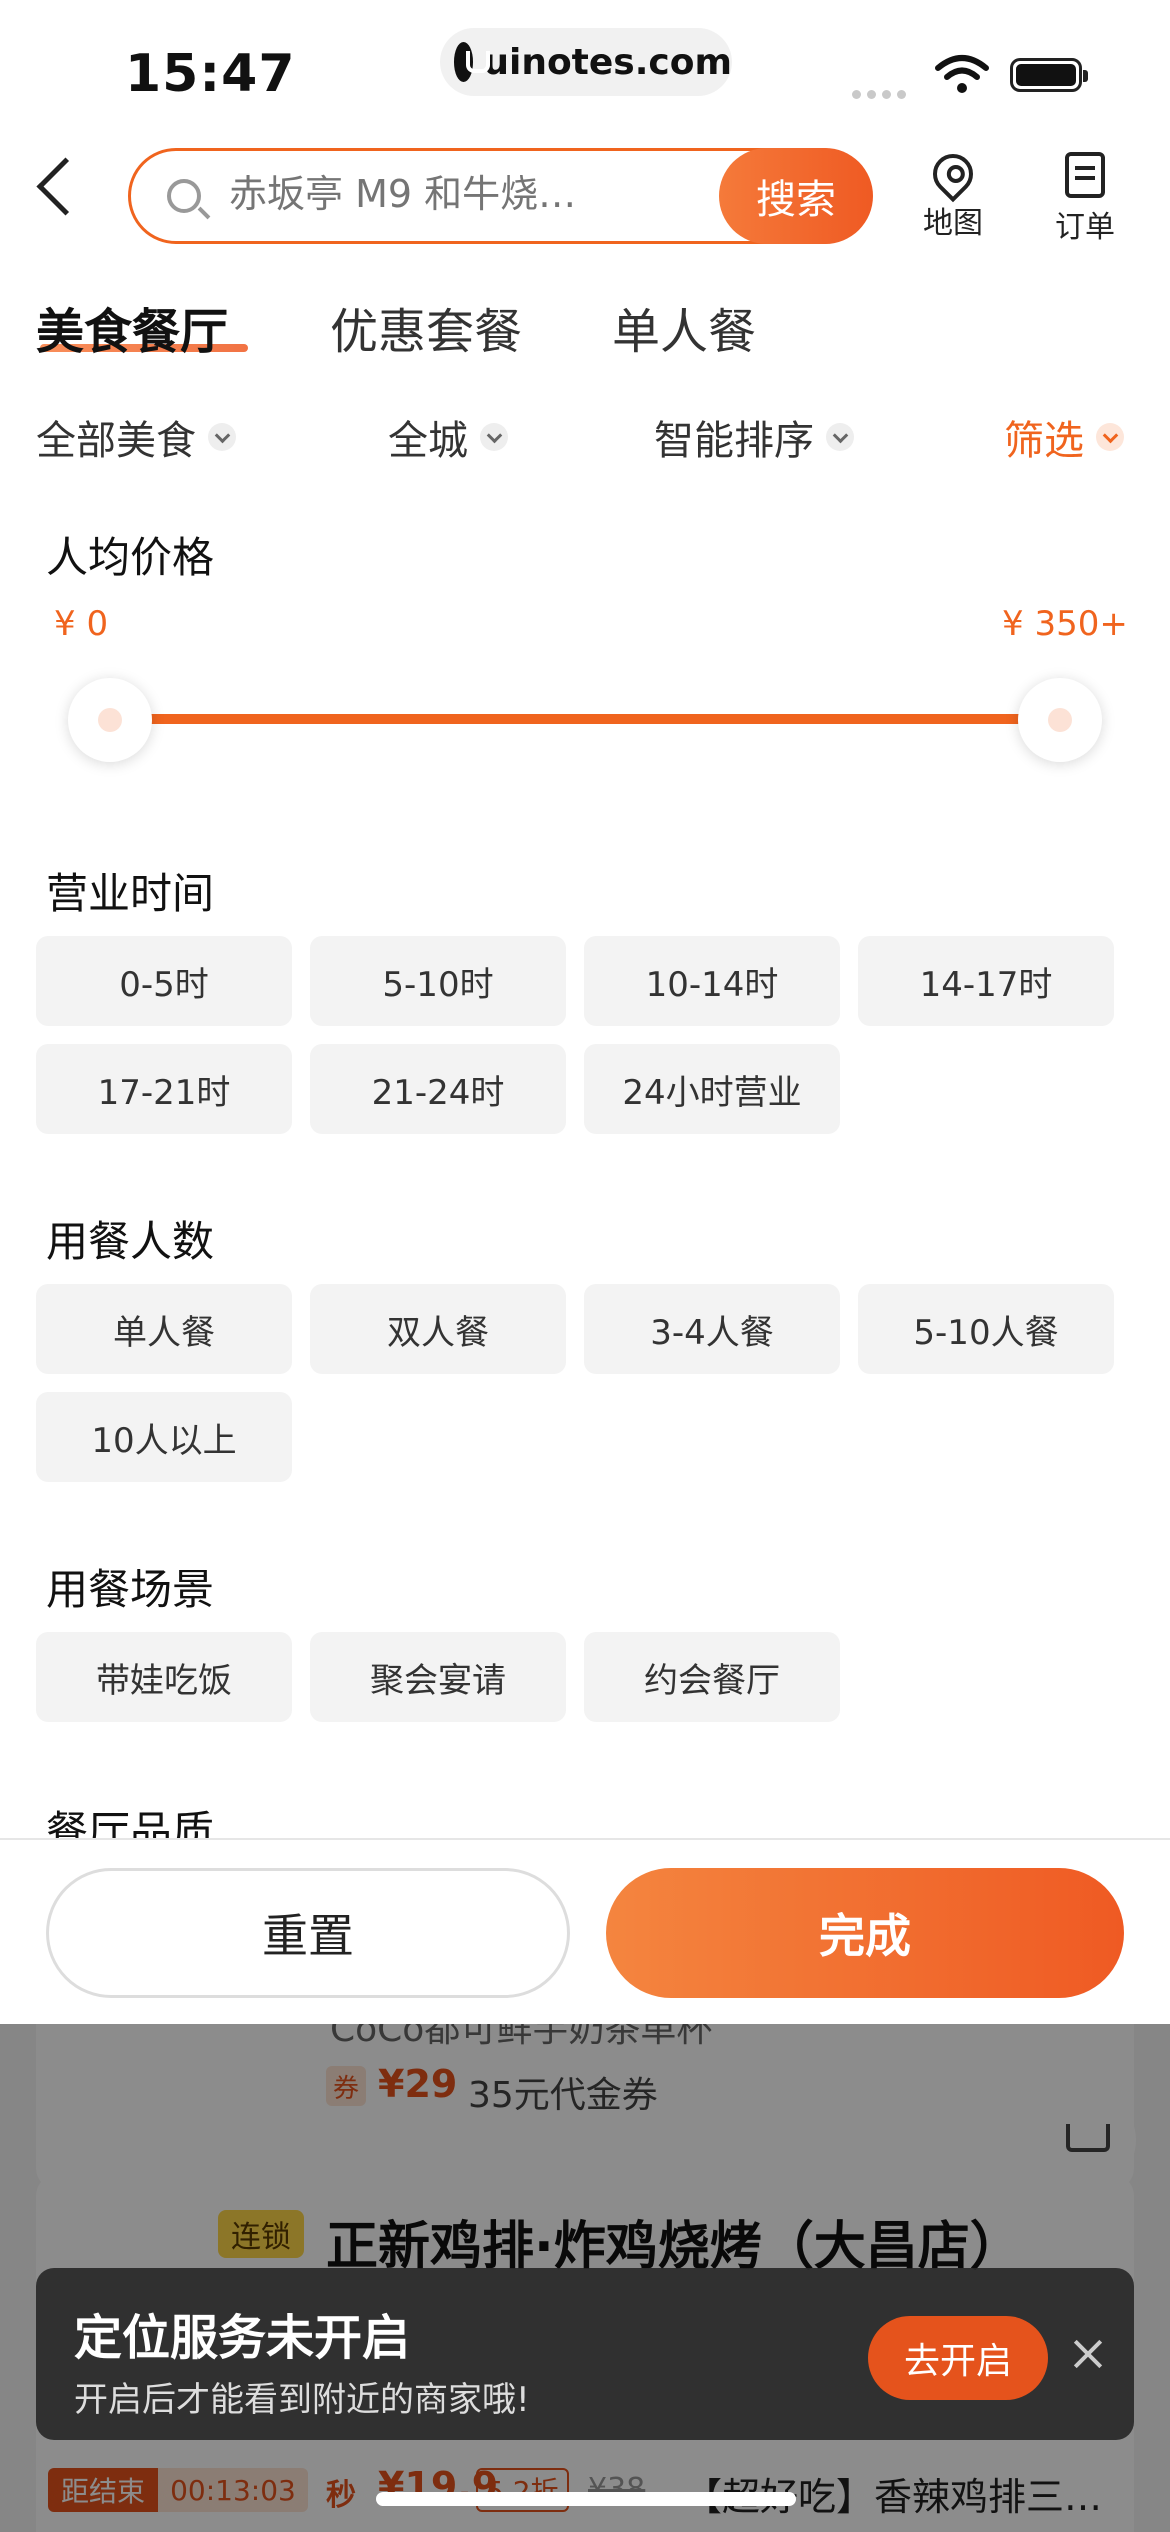  Describe the element at coordinates (130, 1822) in the screenshot. I see `quality-section-title: 餐厅品质` at that location.